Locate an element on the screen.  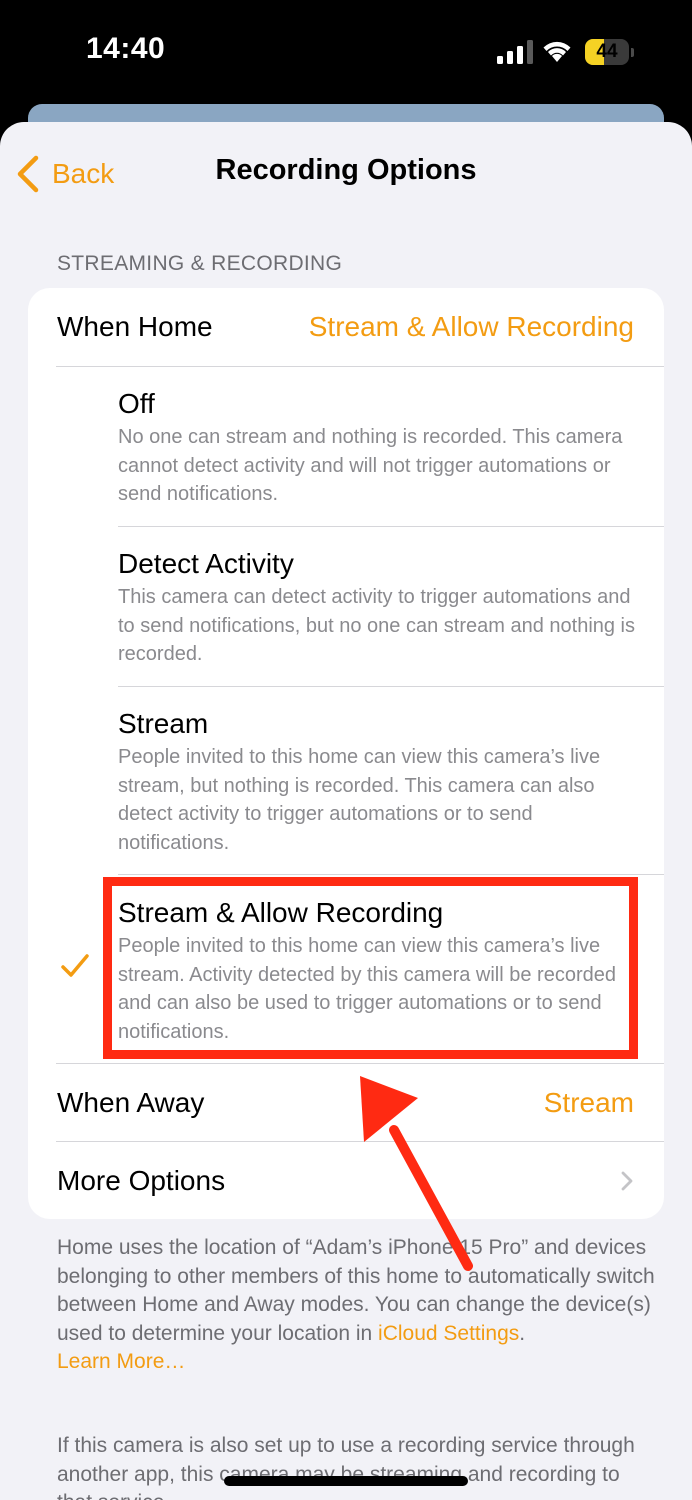
annotation-highlight-box is located at coordinates (370, 968).